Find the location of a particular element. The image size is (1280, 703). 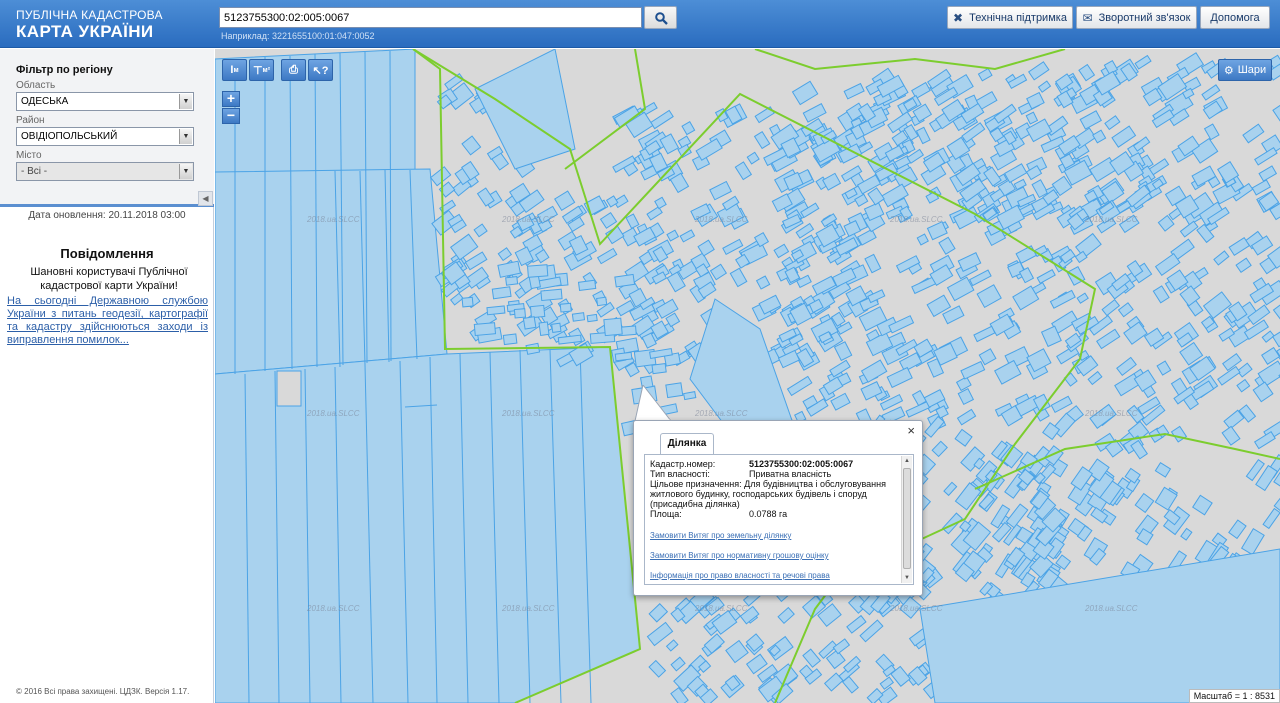

measure-area-button: ⊤ м² is located at coordinates (261, 70).